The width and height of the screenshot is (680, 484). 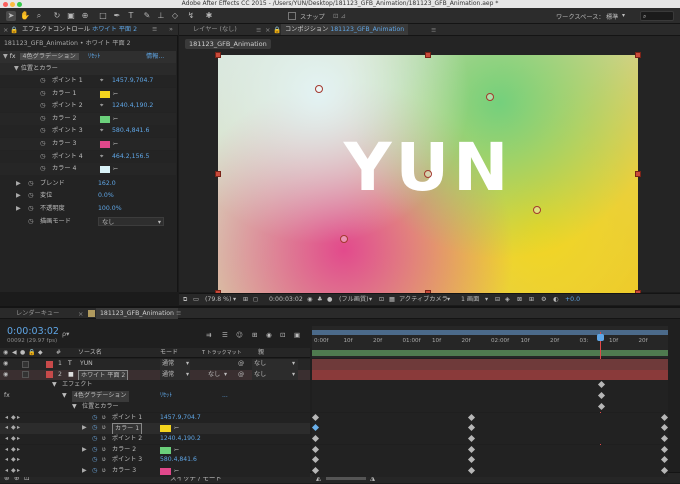 What do you see at coordinates (88, 169) in the screenshot?
I see `effect-param-row: ◷ カラー 4 ⤚` at bounding box center [88, 169].